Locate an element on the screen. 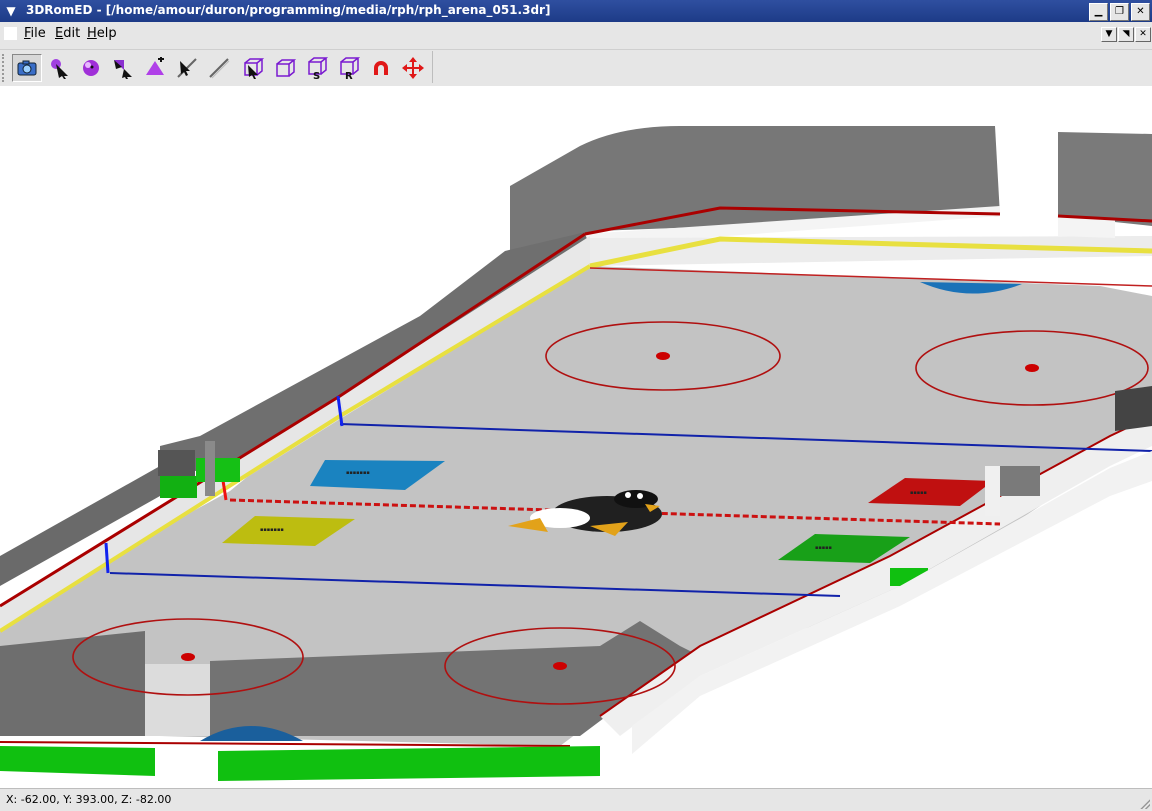  bottom-left-wall is located at coordinates (72, 683).